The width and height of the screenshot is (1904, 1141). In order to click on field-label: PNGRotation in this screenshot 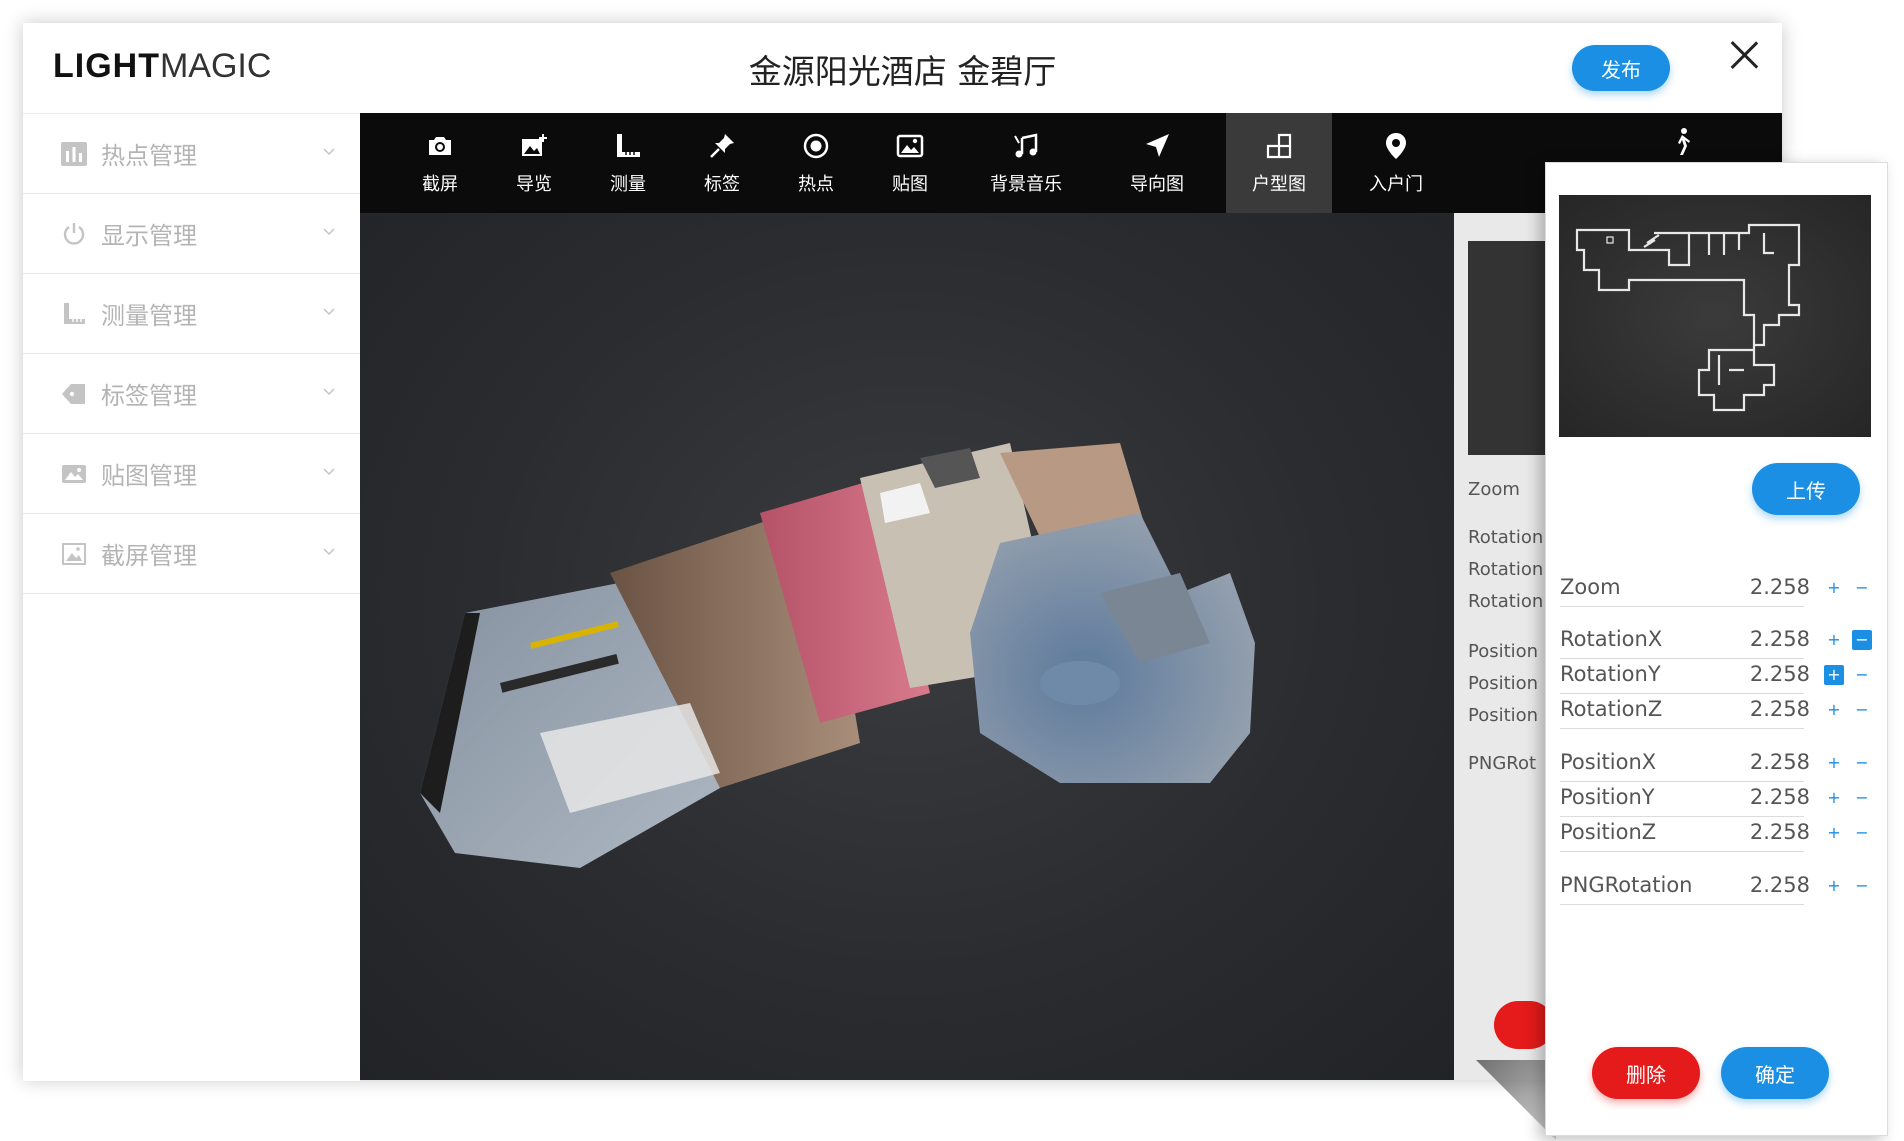, I will do `click(1626, 885)`.